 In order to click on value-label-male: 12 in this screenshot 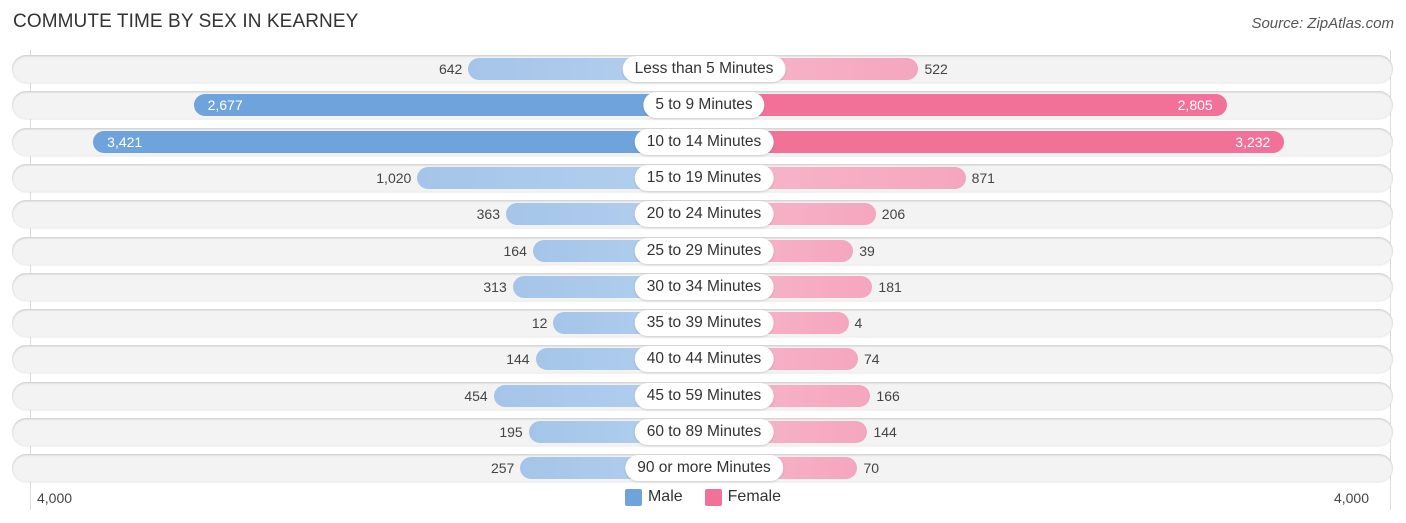, I will do `click(539, 323)`.